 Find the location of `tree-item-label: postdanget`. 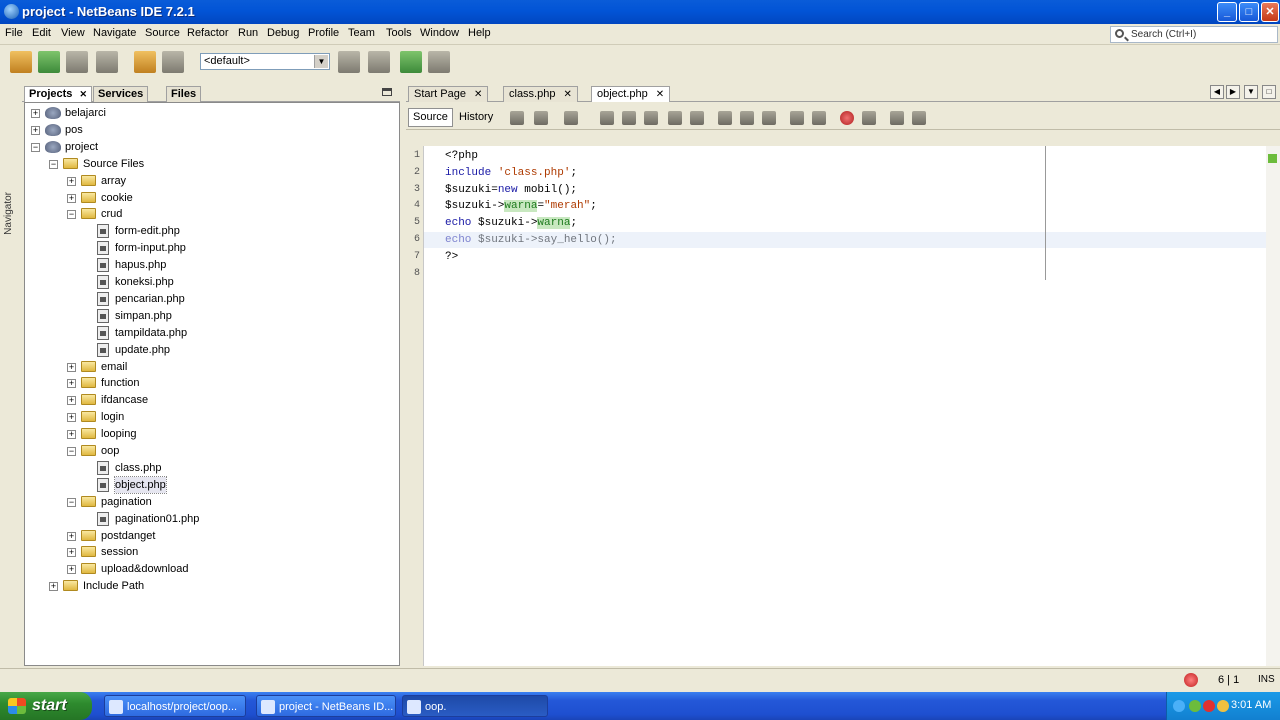

tree-item-label: postdanget is located at coordinates (128, 535).